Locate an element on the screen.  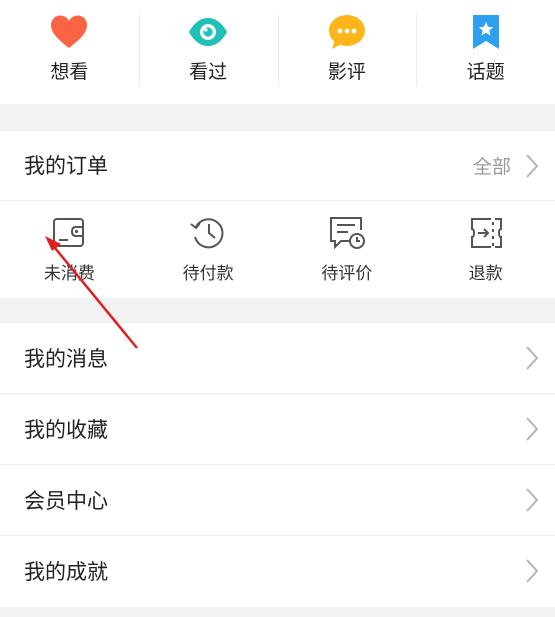
heart-icon is located at coordinates (69, 32).